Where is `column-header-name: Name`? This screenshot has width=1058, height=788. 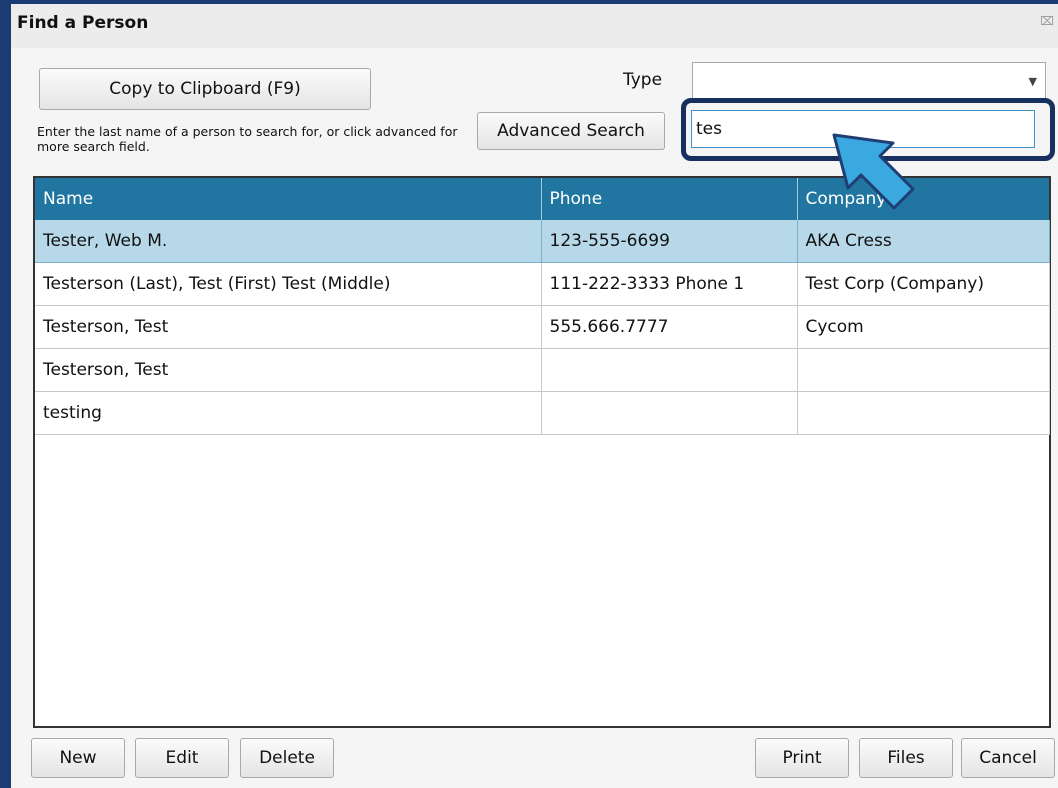
column-header-name: Name is located at coordinates (288, 199).